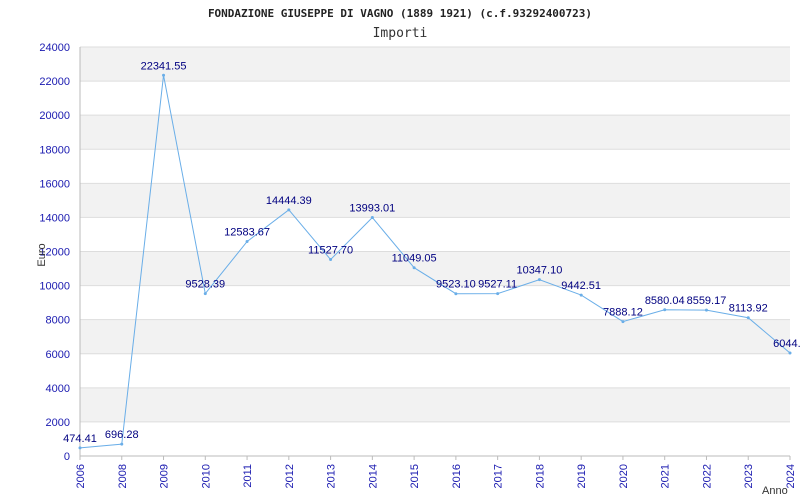 The image size is (800, 500). What do you see at coordinates (164, 66) in the screenshot?
I see `data-label: 22341.55` at bounding box center [164, 66].